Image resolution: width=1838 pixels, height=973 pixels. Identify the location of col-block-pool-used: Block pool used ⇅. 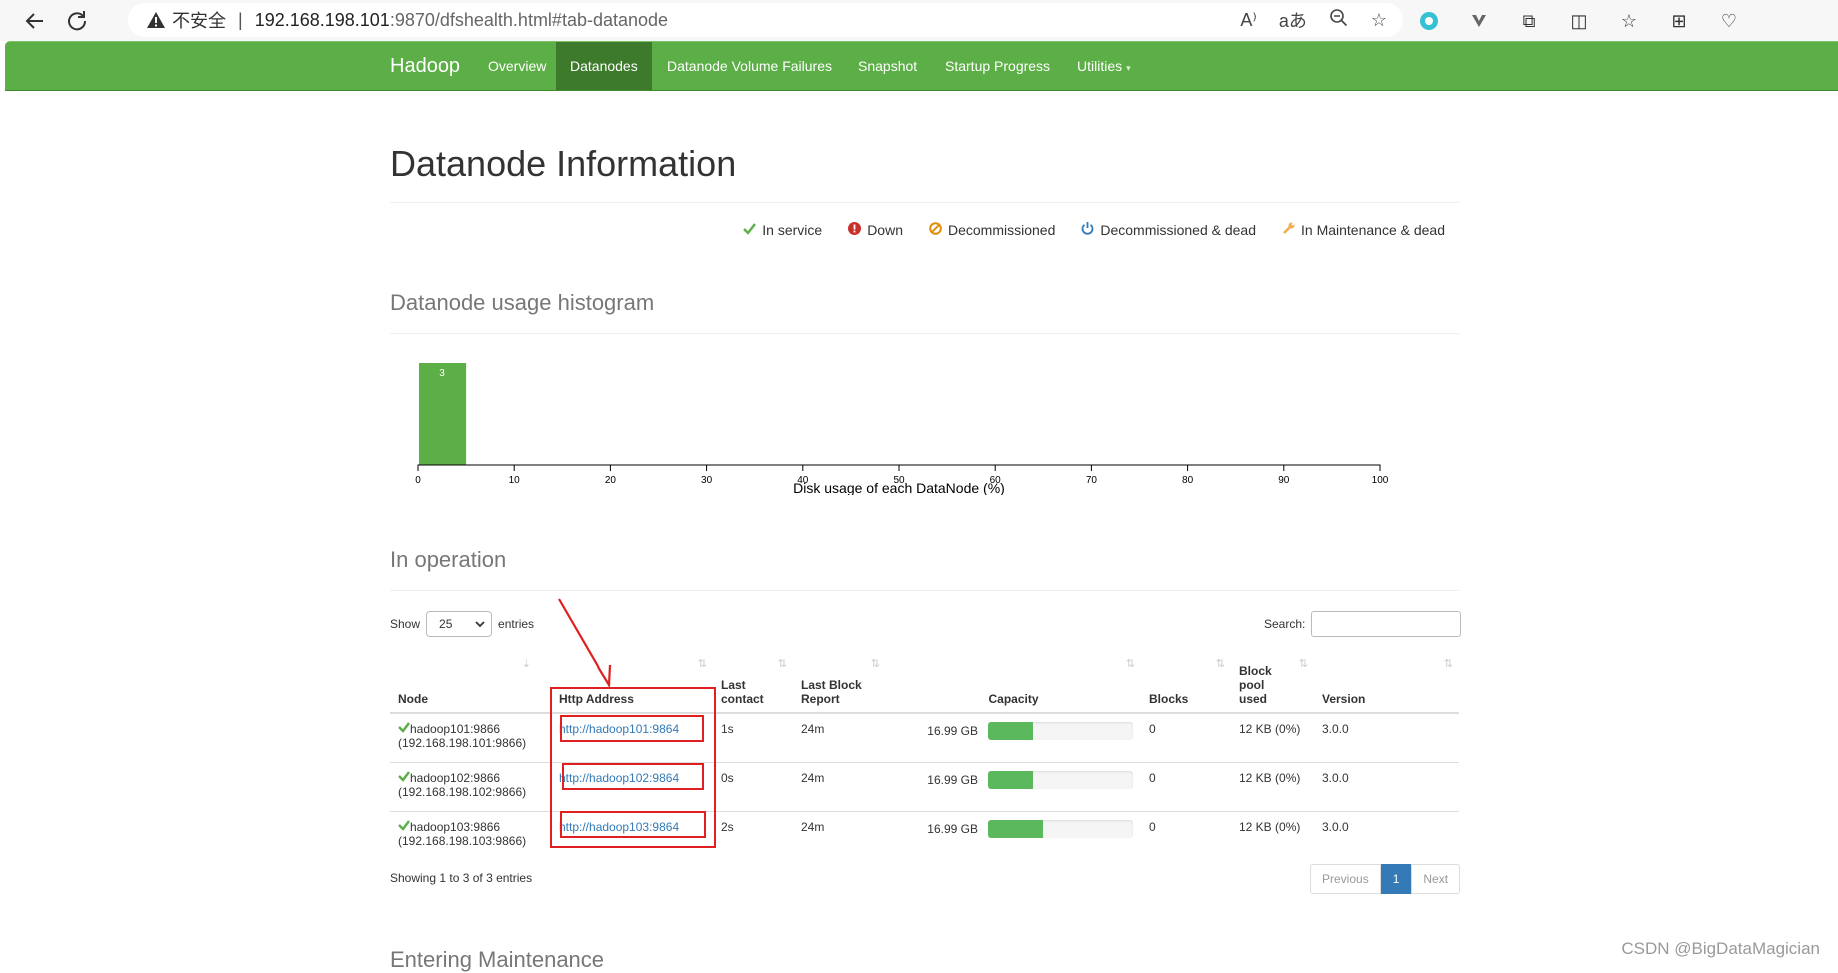
(1272, 683).